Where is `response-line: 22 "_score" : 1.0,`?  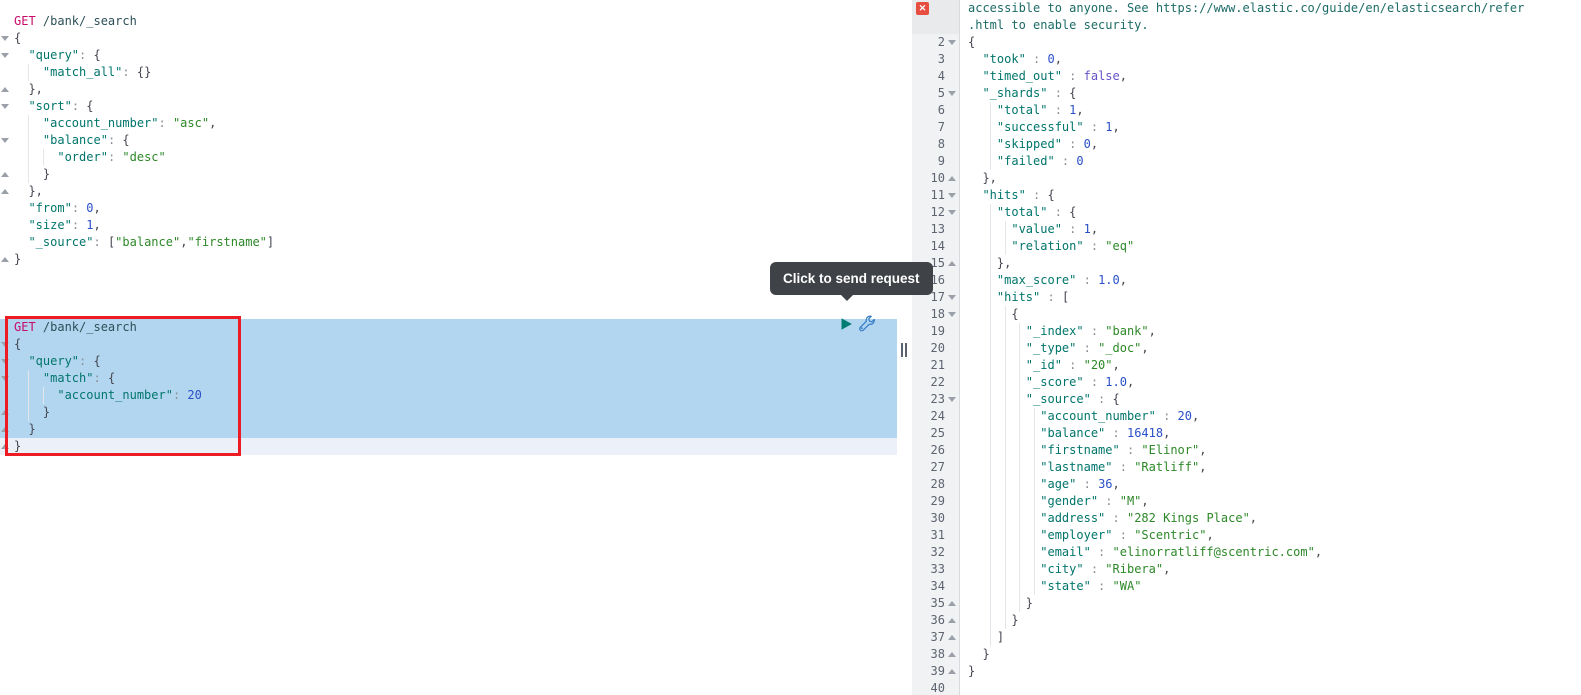 response-line: 22 "_score" : 1.0, is located at coordinates (1246, 382).